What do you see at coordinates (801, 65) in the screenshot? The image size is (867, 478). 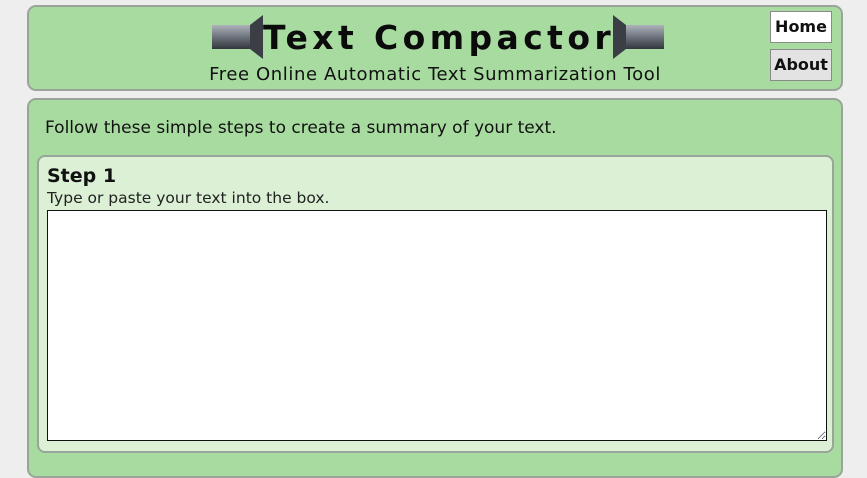 I see `about-button: About` at bounding box center [801, 65].